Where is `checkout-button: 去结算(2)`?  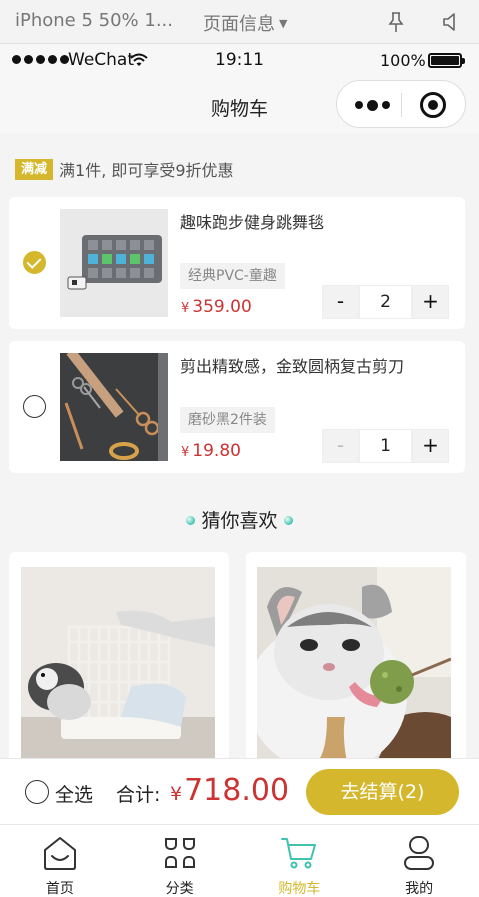 checkout-button: 去结算(2) is located at coordinates (382, 792).